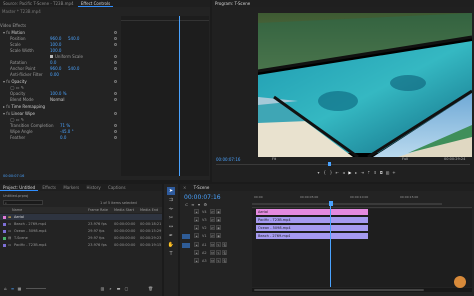 The height and width of the screenshot is (296, 474). I want to click on timeline-clip: Ocean - 5098.mp4, so click(312, 228).